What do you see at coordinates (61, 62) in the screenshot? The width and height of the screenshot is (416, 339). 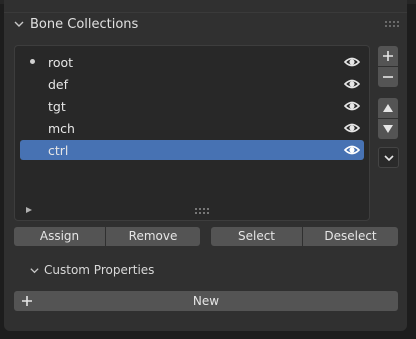 I see `collection-name: root` at bounding box center [61, 62].